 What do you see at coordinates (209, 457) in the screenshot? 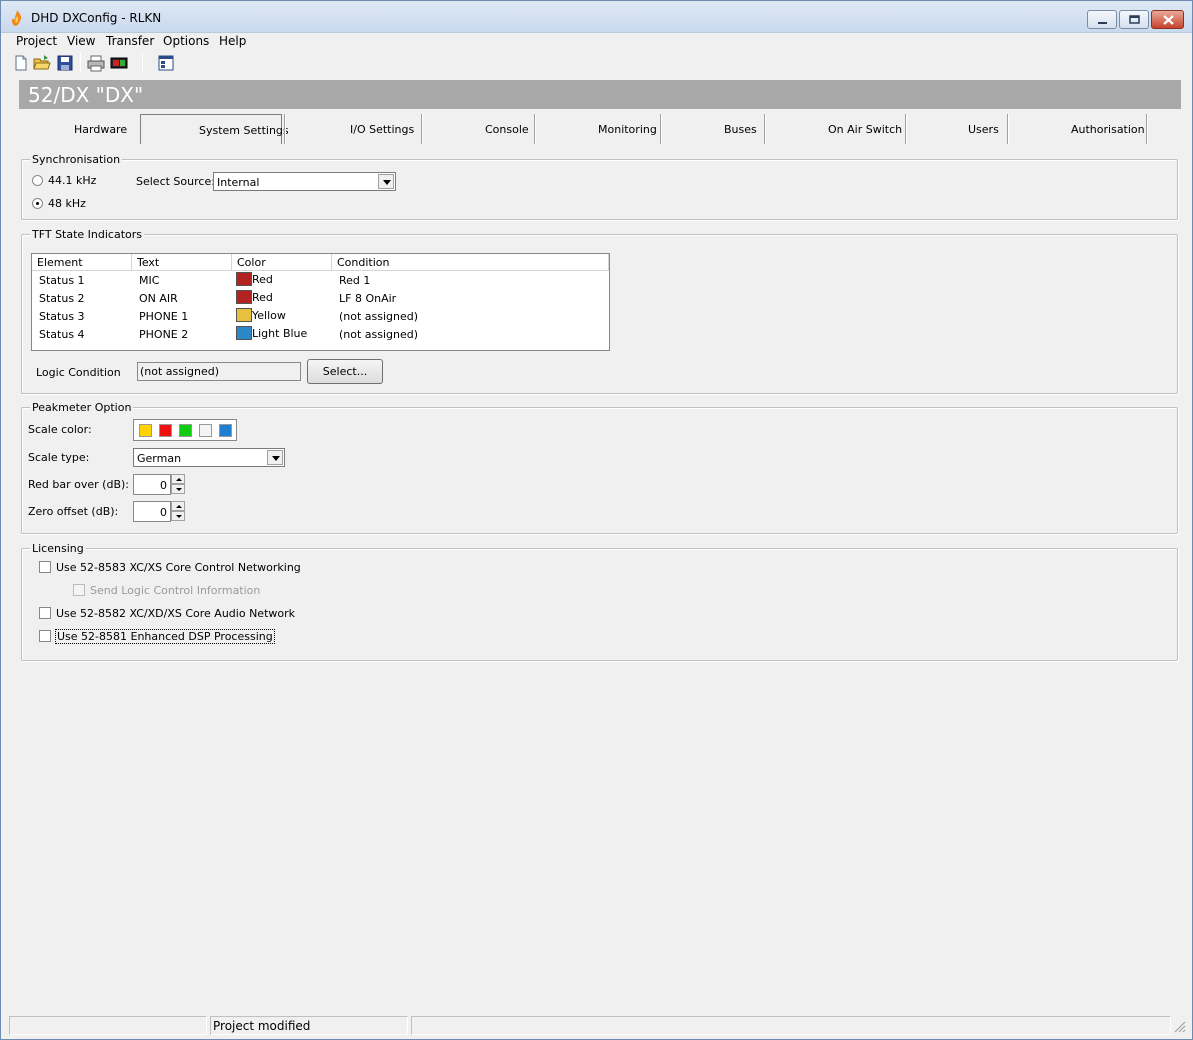
I see `scale-type-dropdown: German` at bounding box center [209, 457].